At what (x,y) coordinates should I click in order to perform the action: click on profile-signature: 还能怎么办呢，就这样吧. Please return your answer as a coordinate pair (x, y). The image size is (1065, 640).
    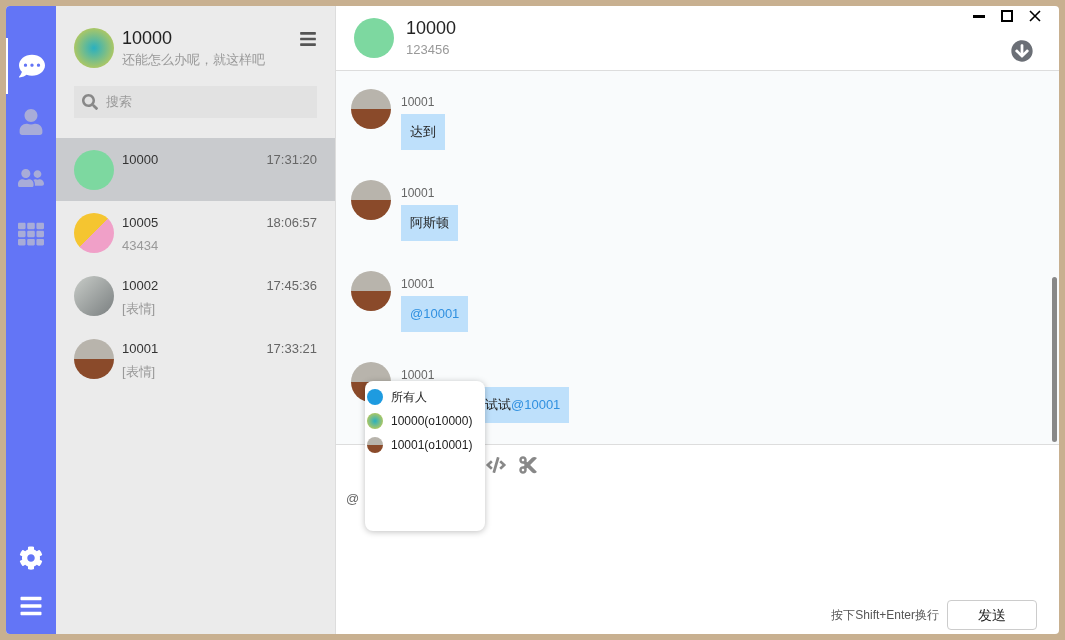
    Looking at the image, I should click on (194, 60).